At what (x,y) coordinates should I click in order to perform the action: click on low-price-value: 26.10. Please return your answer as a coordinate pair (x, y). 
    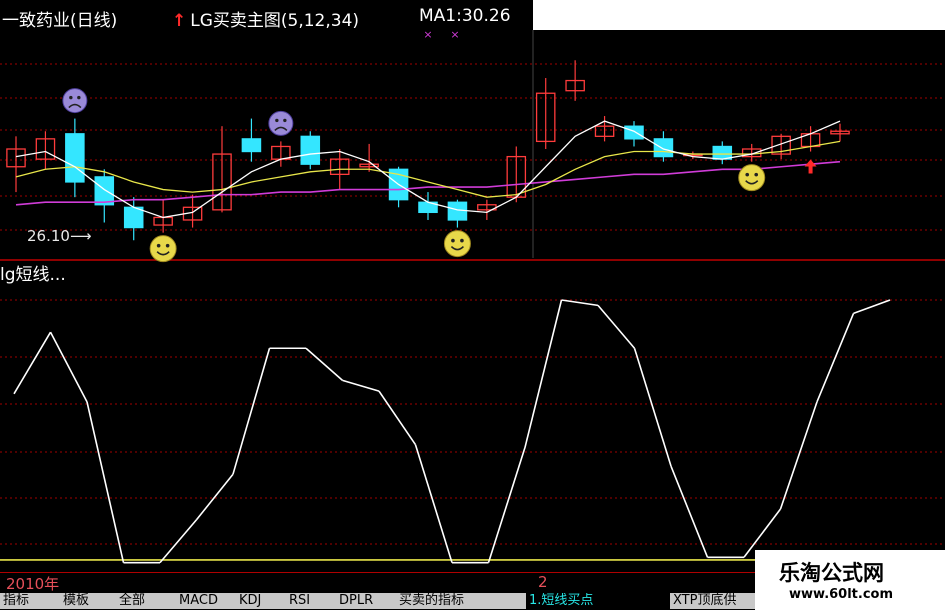
    Looking at the image, I should click on (48, 236).